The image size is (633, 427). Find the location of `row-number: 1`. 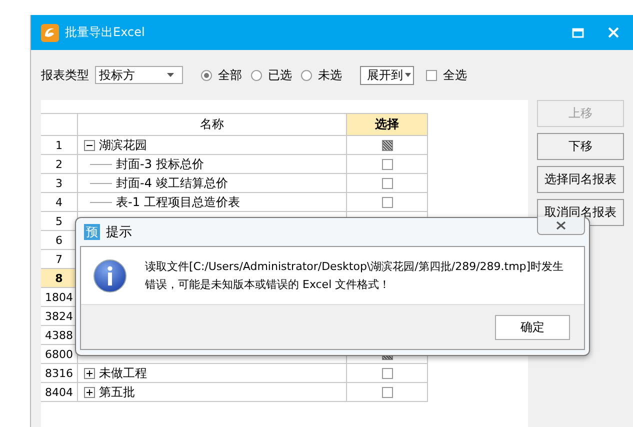

row-number: 1 is located at coordinates (59, 145).